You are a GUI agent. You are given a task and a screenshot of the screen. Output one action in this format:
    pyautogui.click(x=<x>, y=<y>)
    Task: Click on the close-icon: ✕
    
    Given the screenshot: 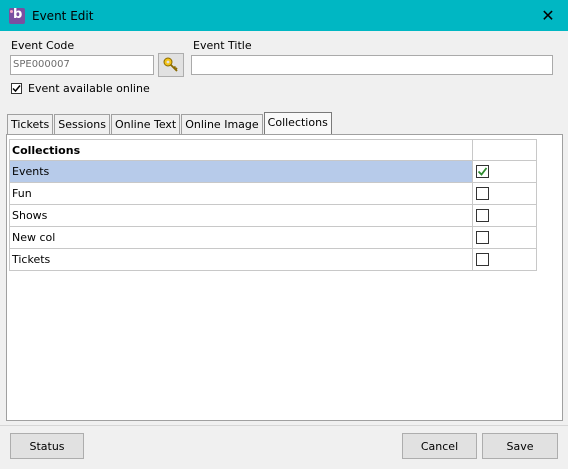 What is the action you would take?
    pyautogui.click(x=548, y=15)
    